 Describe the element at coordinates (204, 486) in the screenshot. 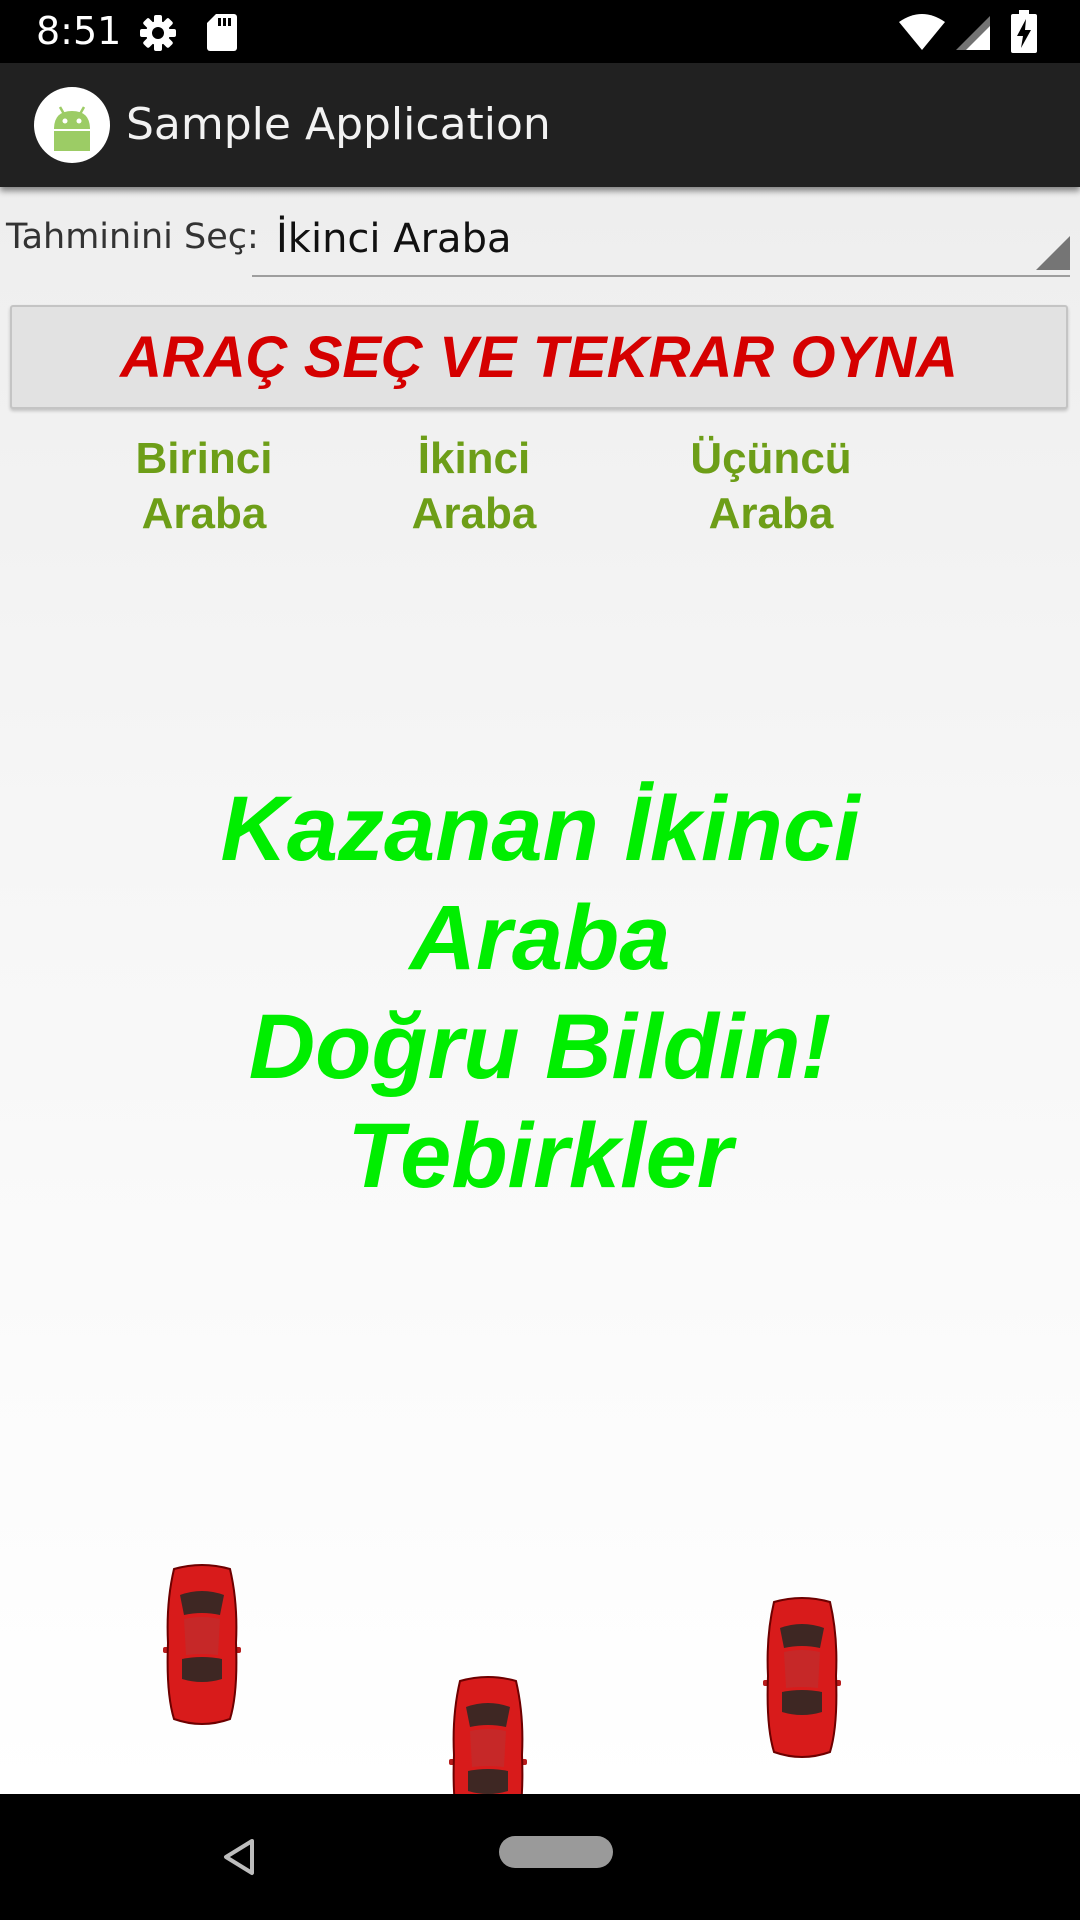

I see `column-label-first: Birinci Araba` at that location.